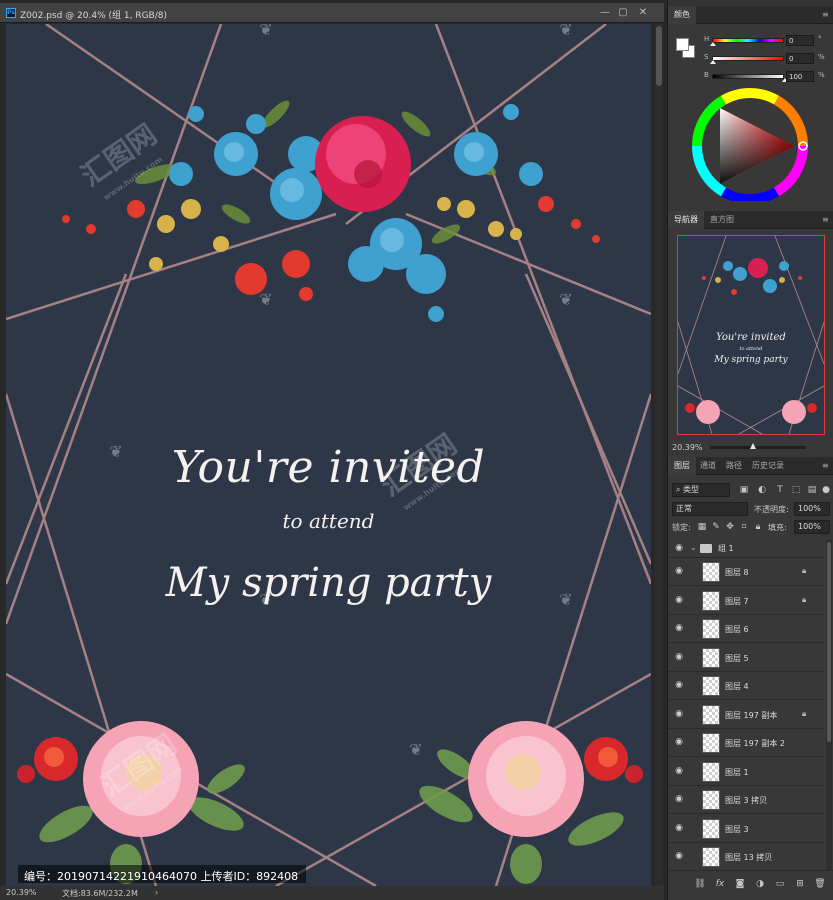 The width and height of the screenshot is (833, 900). I want to click on layer-row: ◉ 图层 197 副本 2, so click(746, 743).